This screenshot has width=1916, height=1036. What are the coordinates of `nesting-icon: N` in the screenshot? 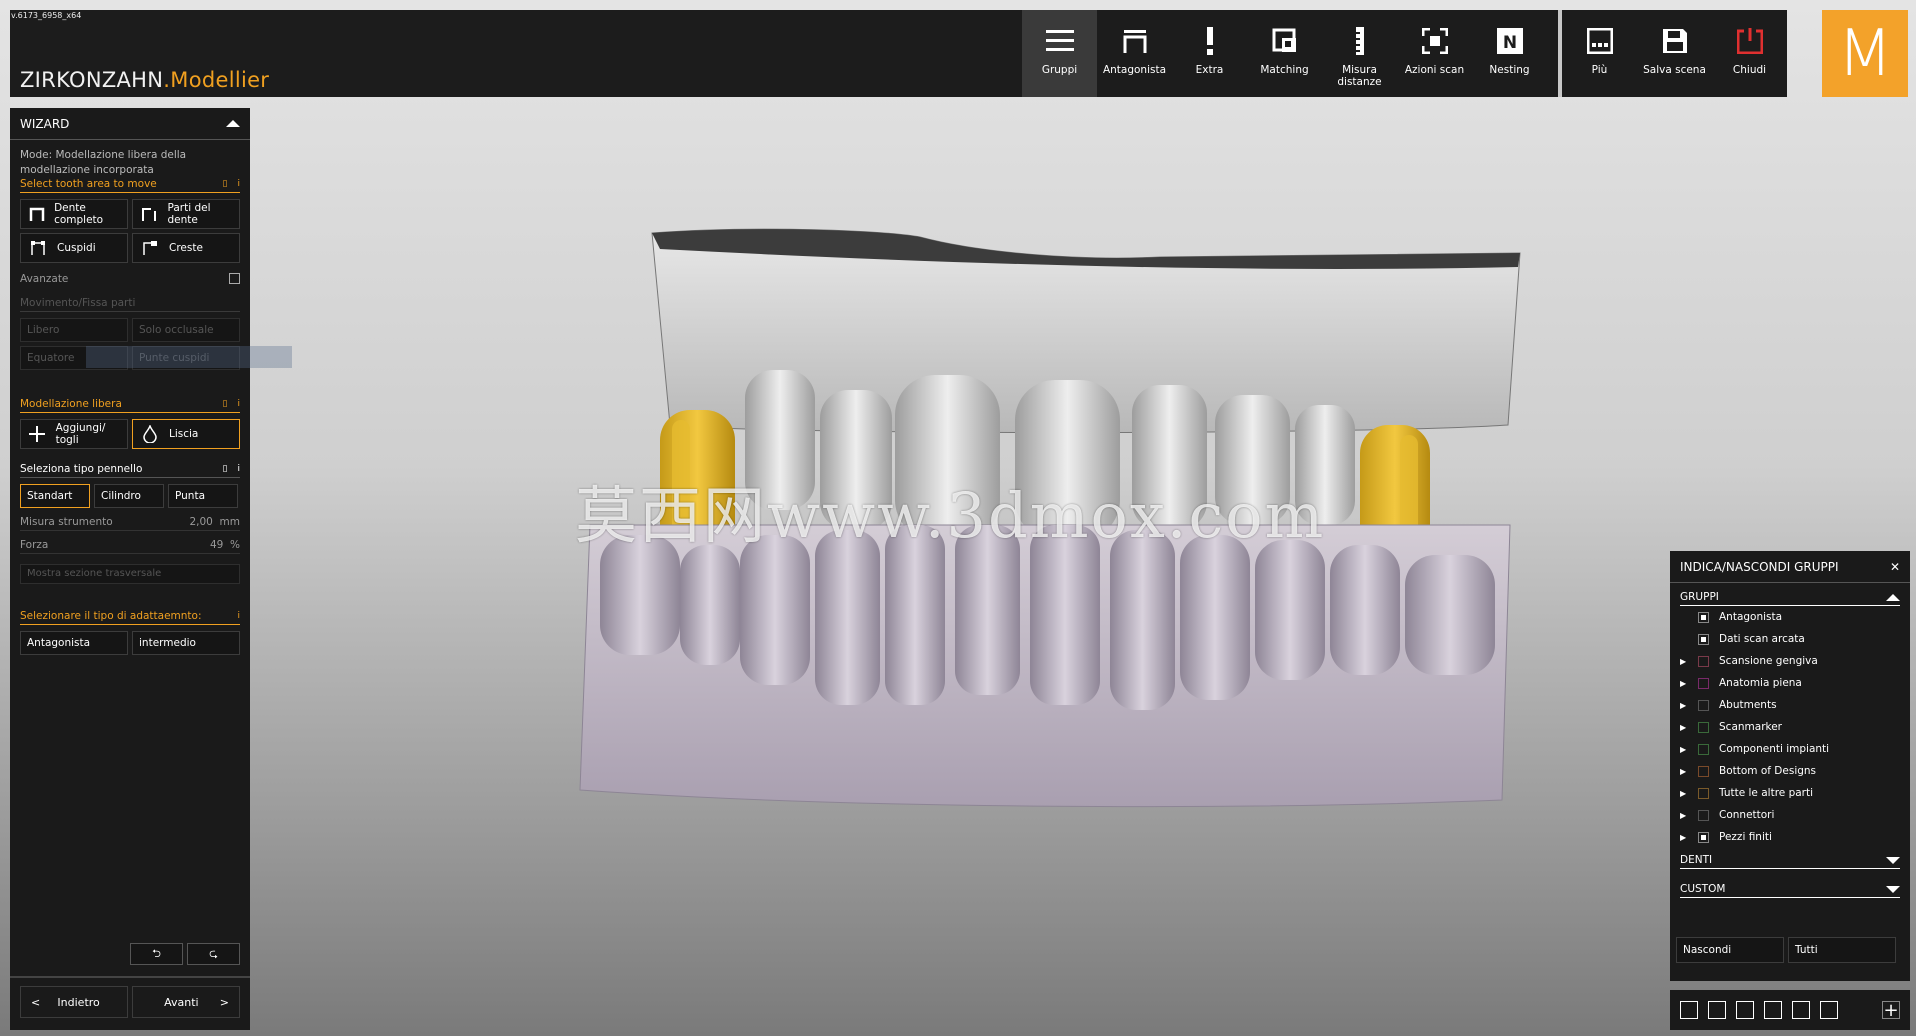 It's located at (1510, 41).